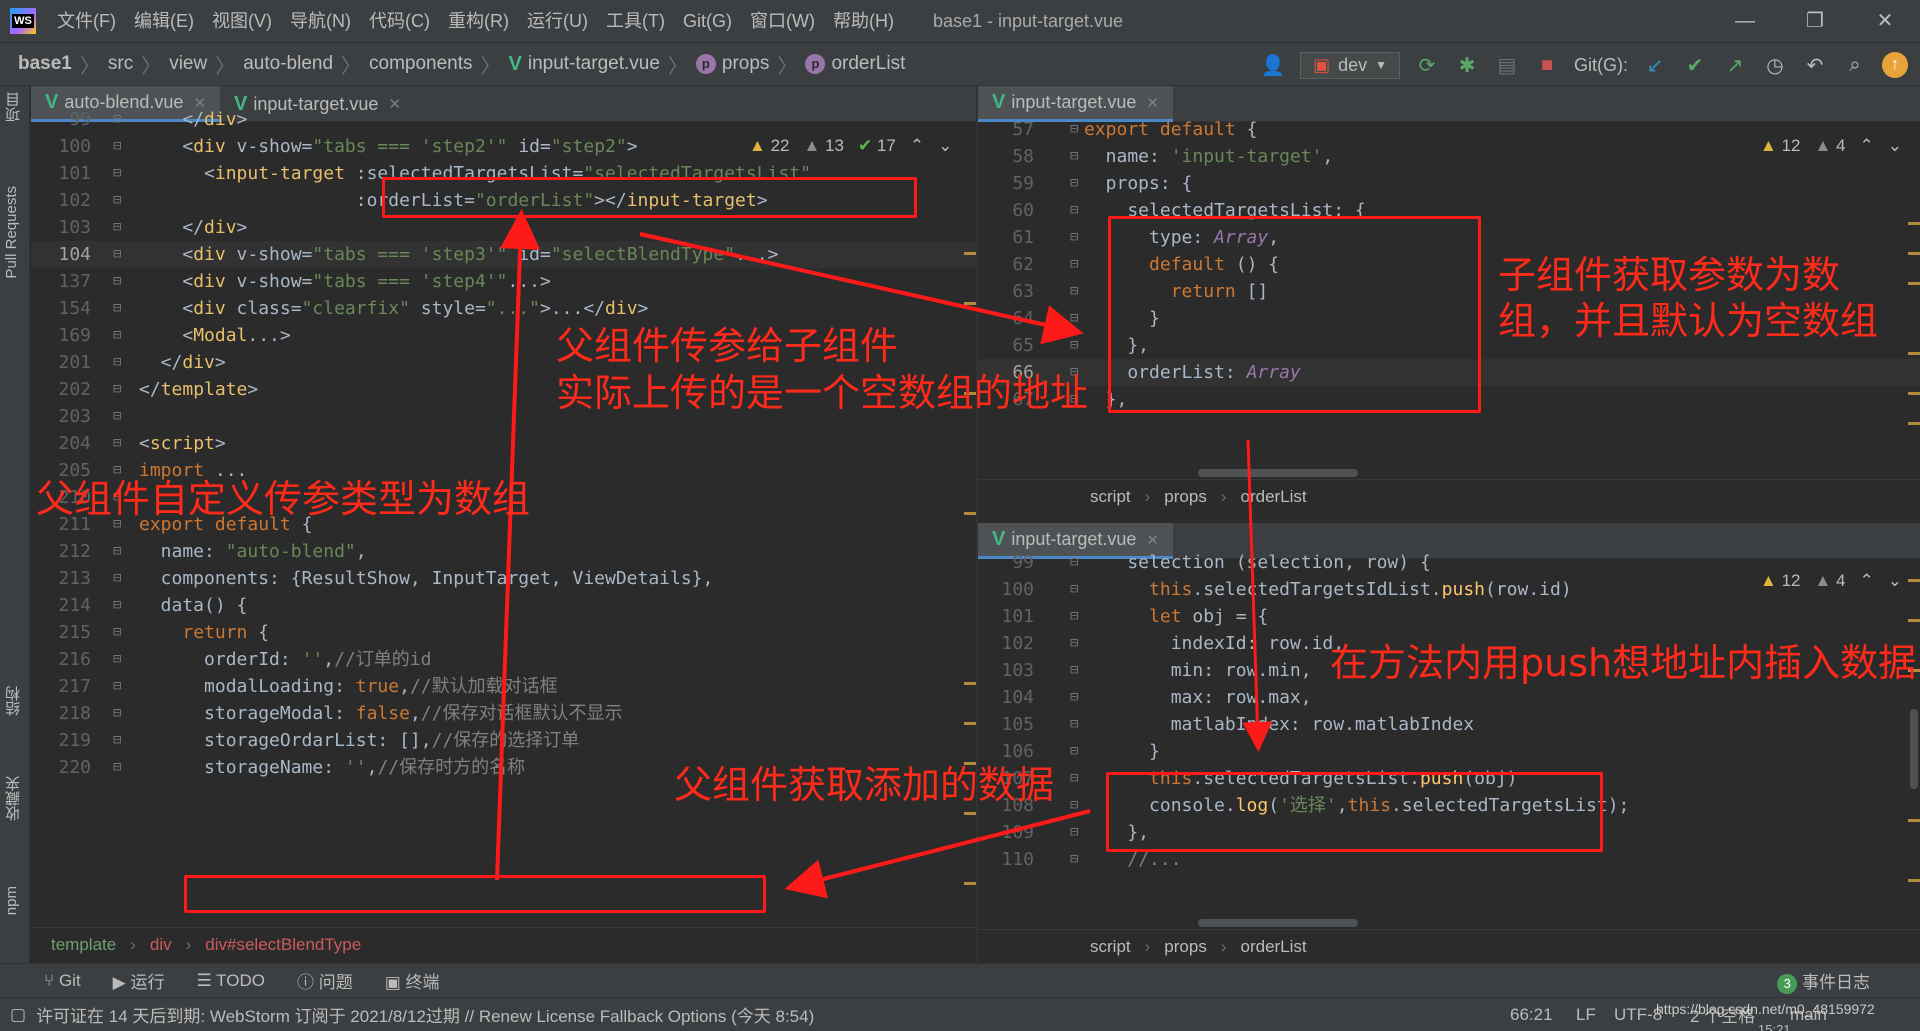 This screenshot has height=1031, width=1920. I want to click on code-line: 214 ⊟ data() {, so click(503, 605).